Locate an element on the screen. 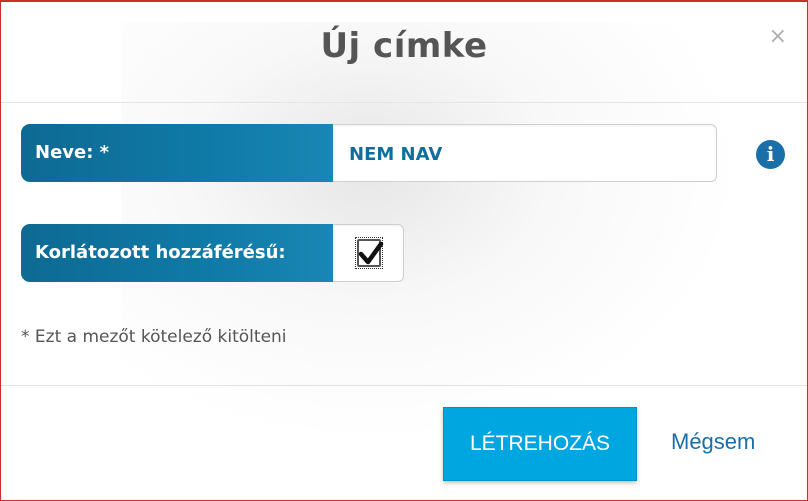 The width and height of the screenshot is (808, 501). name-row: Neve: * NEM NAV is located at coordinates (369, 153).